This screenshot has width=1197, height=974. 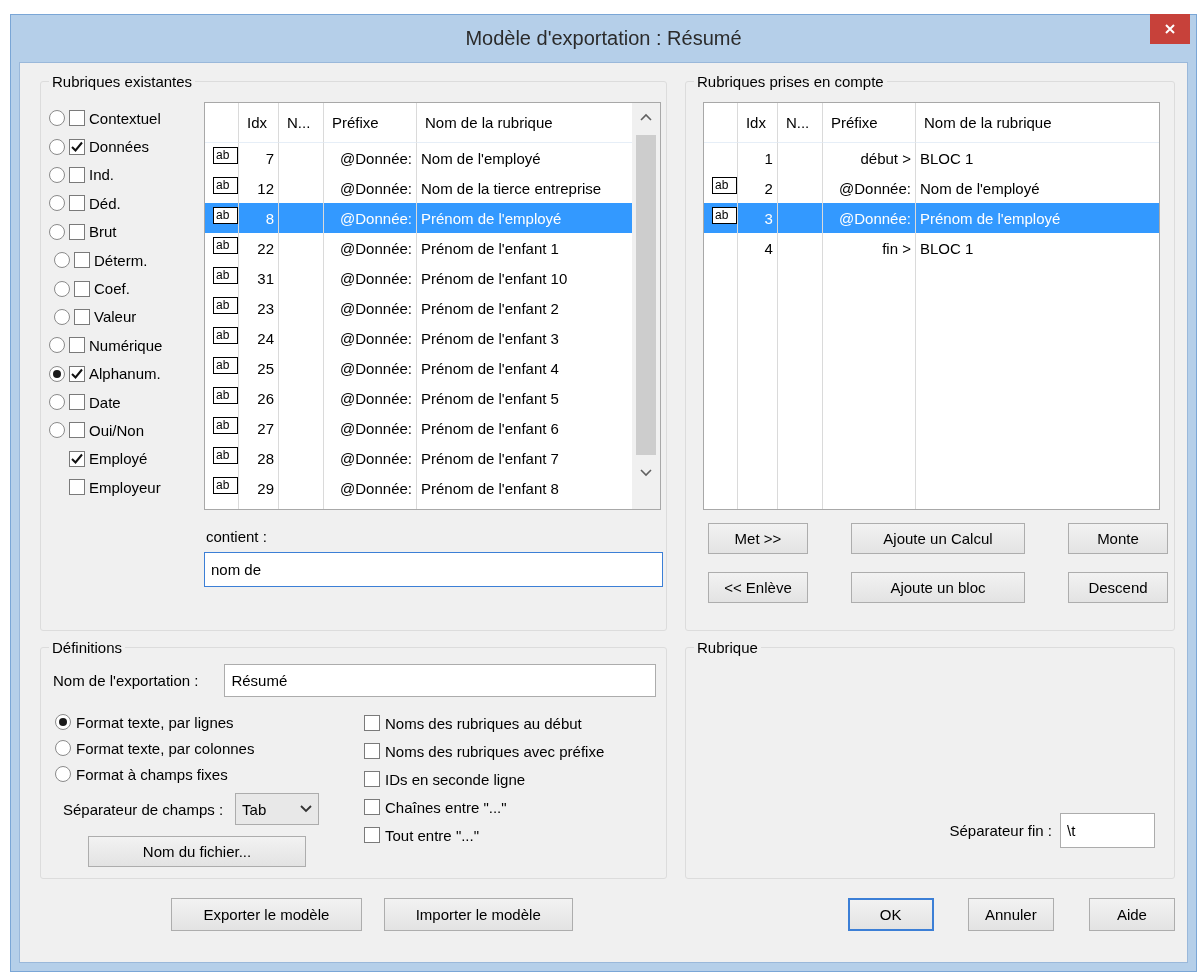 What do you see at coordinates (266, 914) in the screenshot?
I see `dialog-button: Exporter le modèle` at bounding box center [266, 914].